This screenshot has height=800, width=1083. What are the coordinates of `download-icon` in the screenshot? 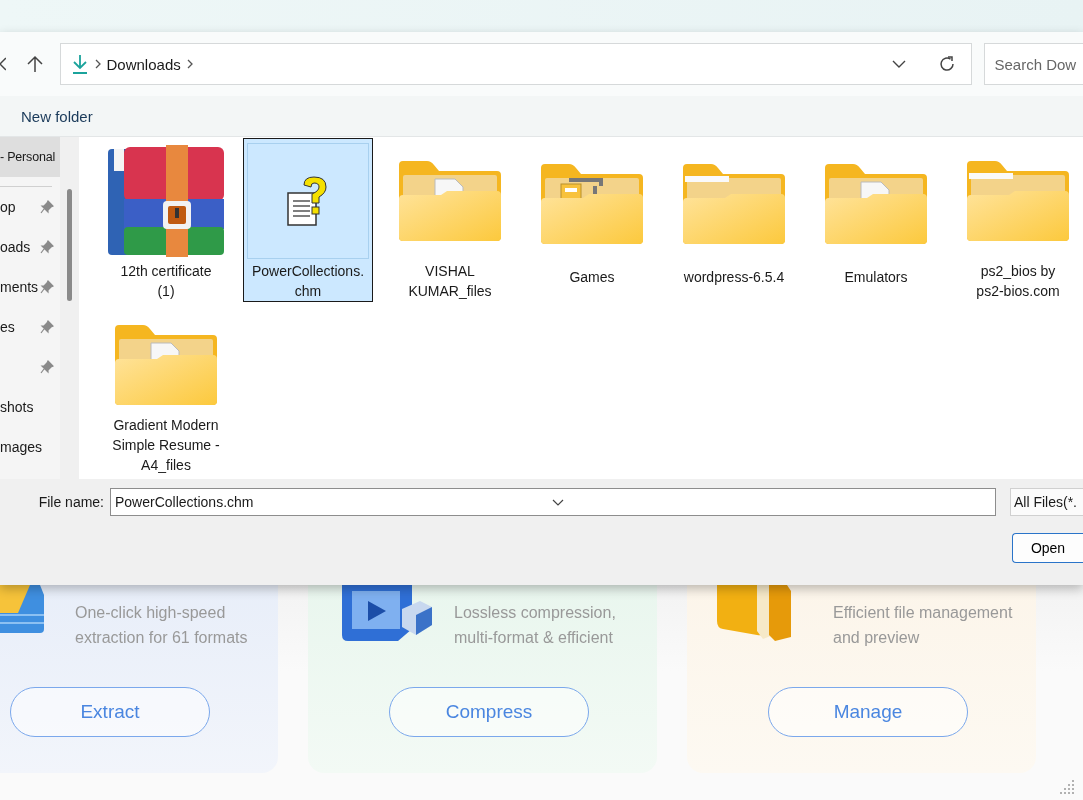 It's located at (79, 64).